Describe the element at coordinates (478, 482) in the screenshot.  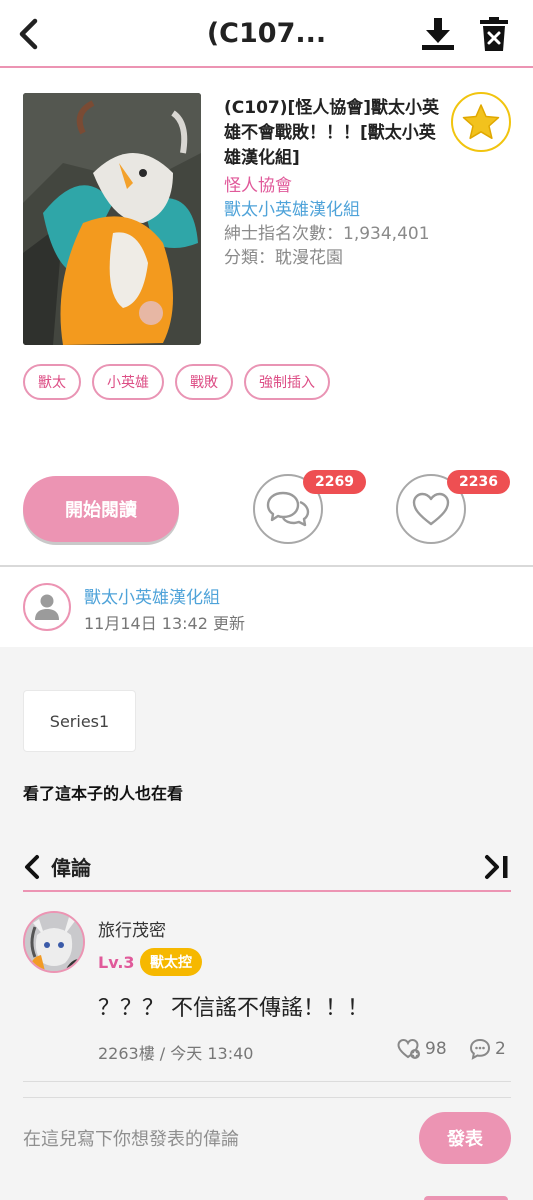
I see `likes-count-badge: 2236` at that location.